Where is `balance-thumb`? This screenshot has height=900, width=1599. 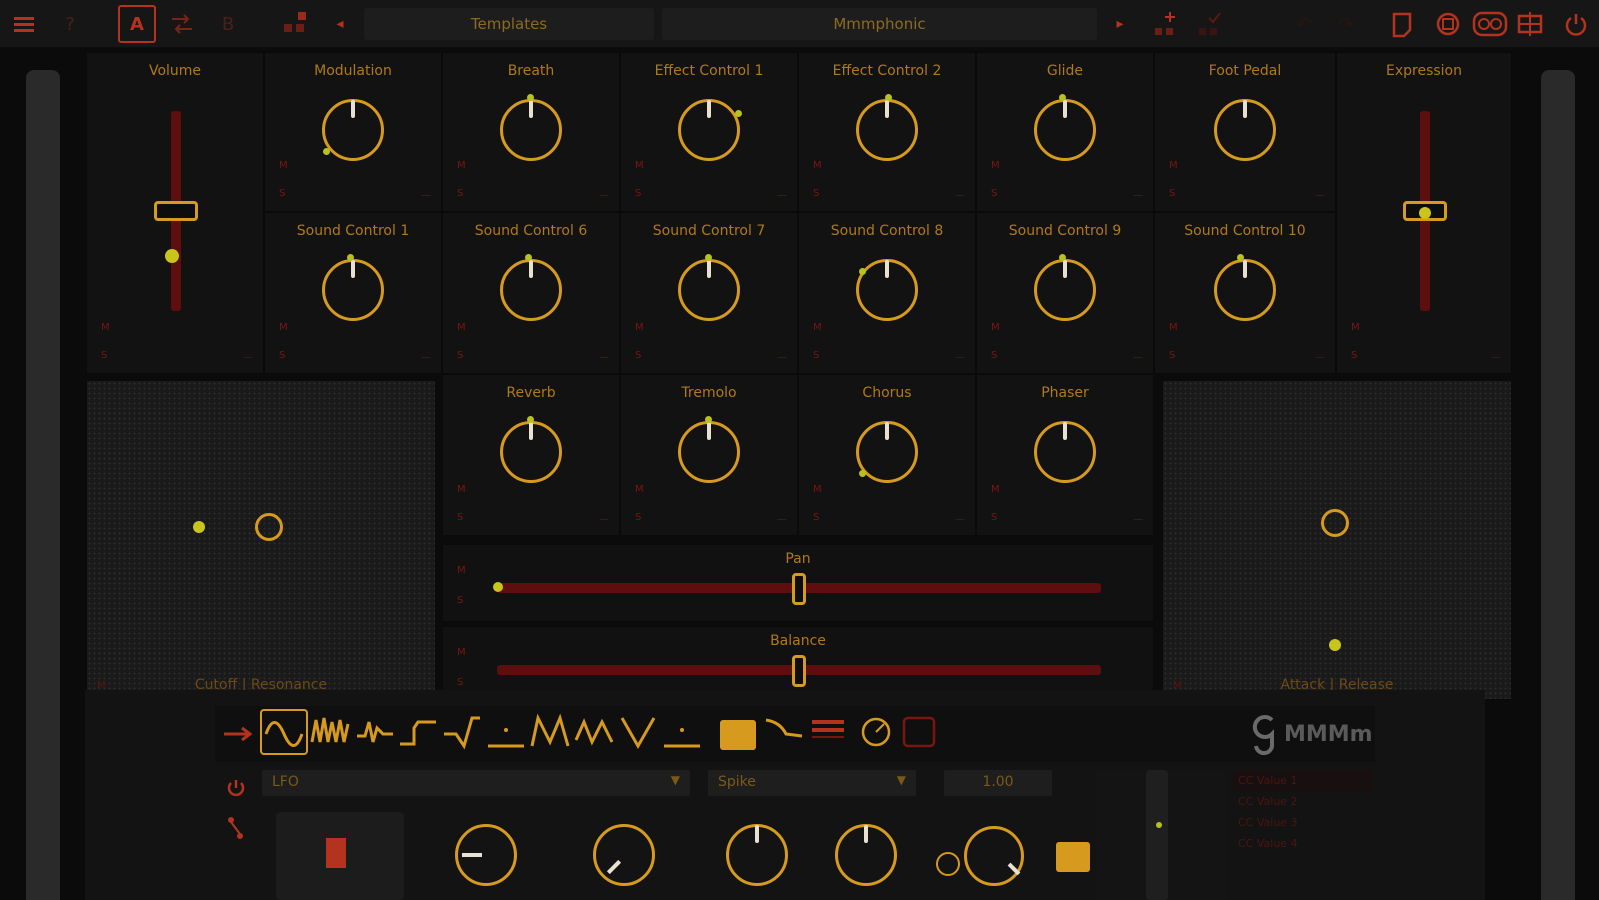 balance-thumb is located at coordinates (799, 671).